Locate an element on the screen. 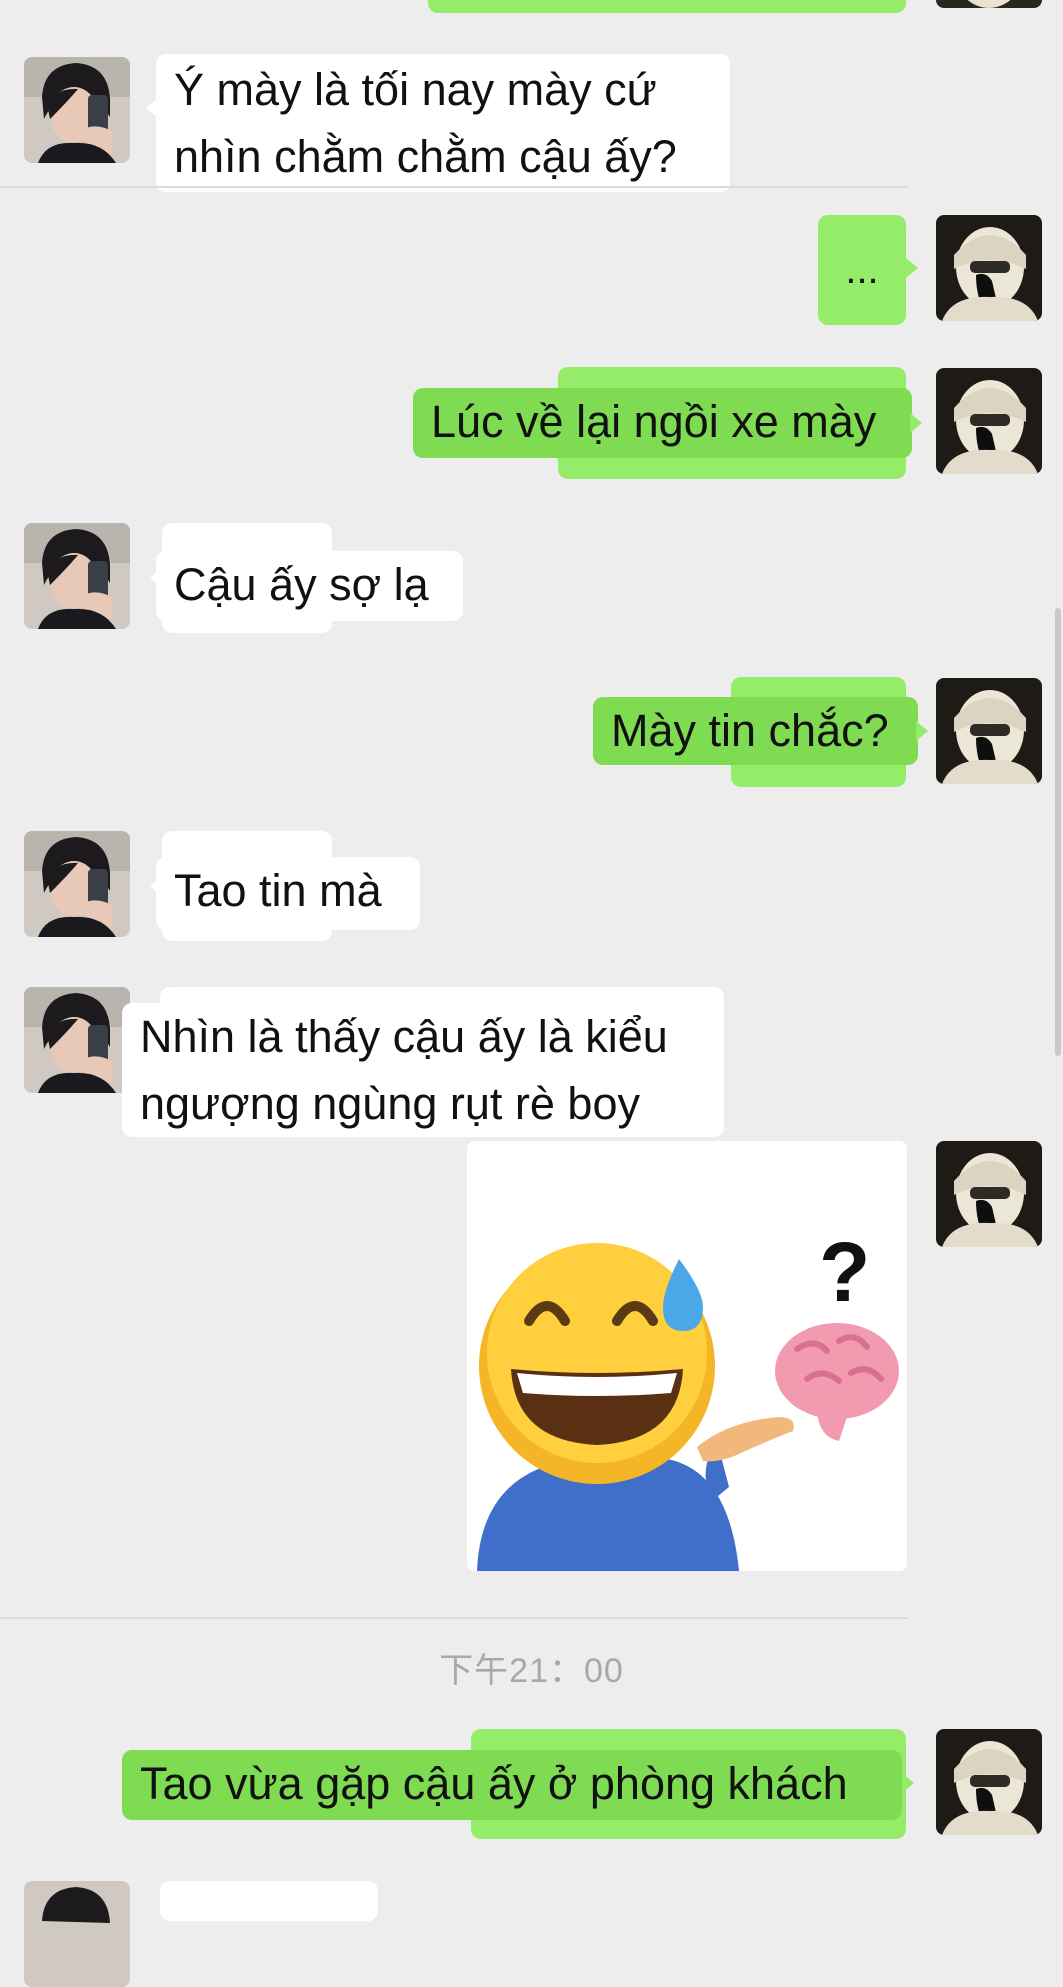 The image size is (1063, 1987). incoming-message-bubble: Cậu ấy sợ lạ is located at coordinates (309, 586).